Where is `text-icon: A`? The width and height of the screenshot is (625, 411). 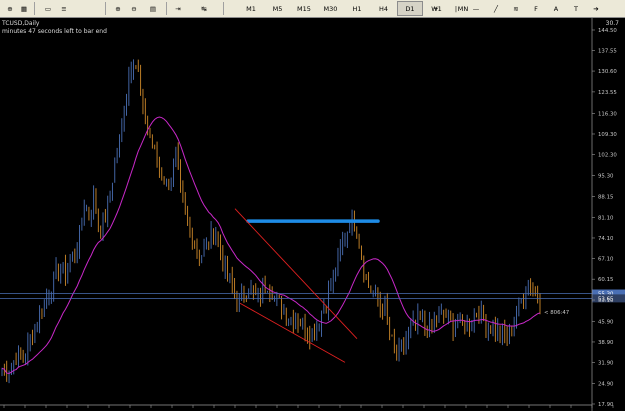 text-icon: A is located at coordinates (556, 8).